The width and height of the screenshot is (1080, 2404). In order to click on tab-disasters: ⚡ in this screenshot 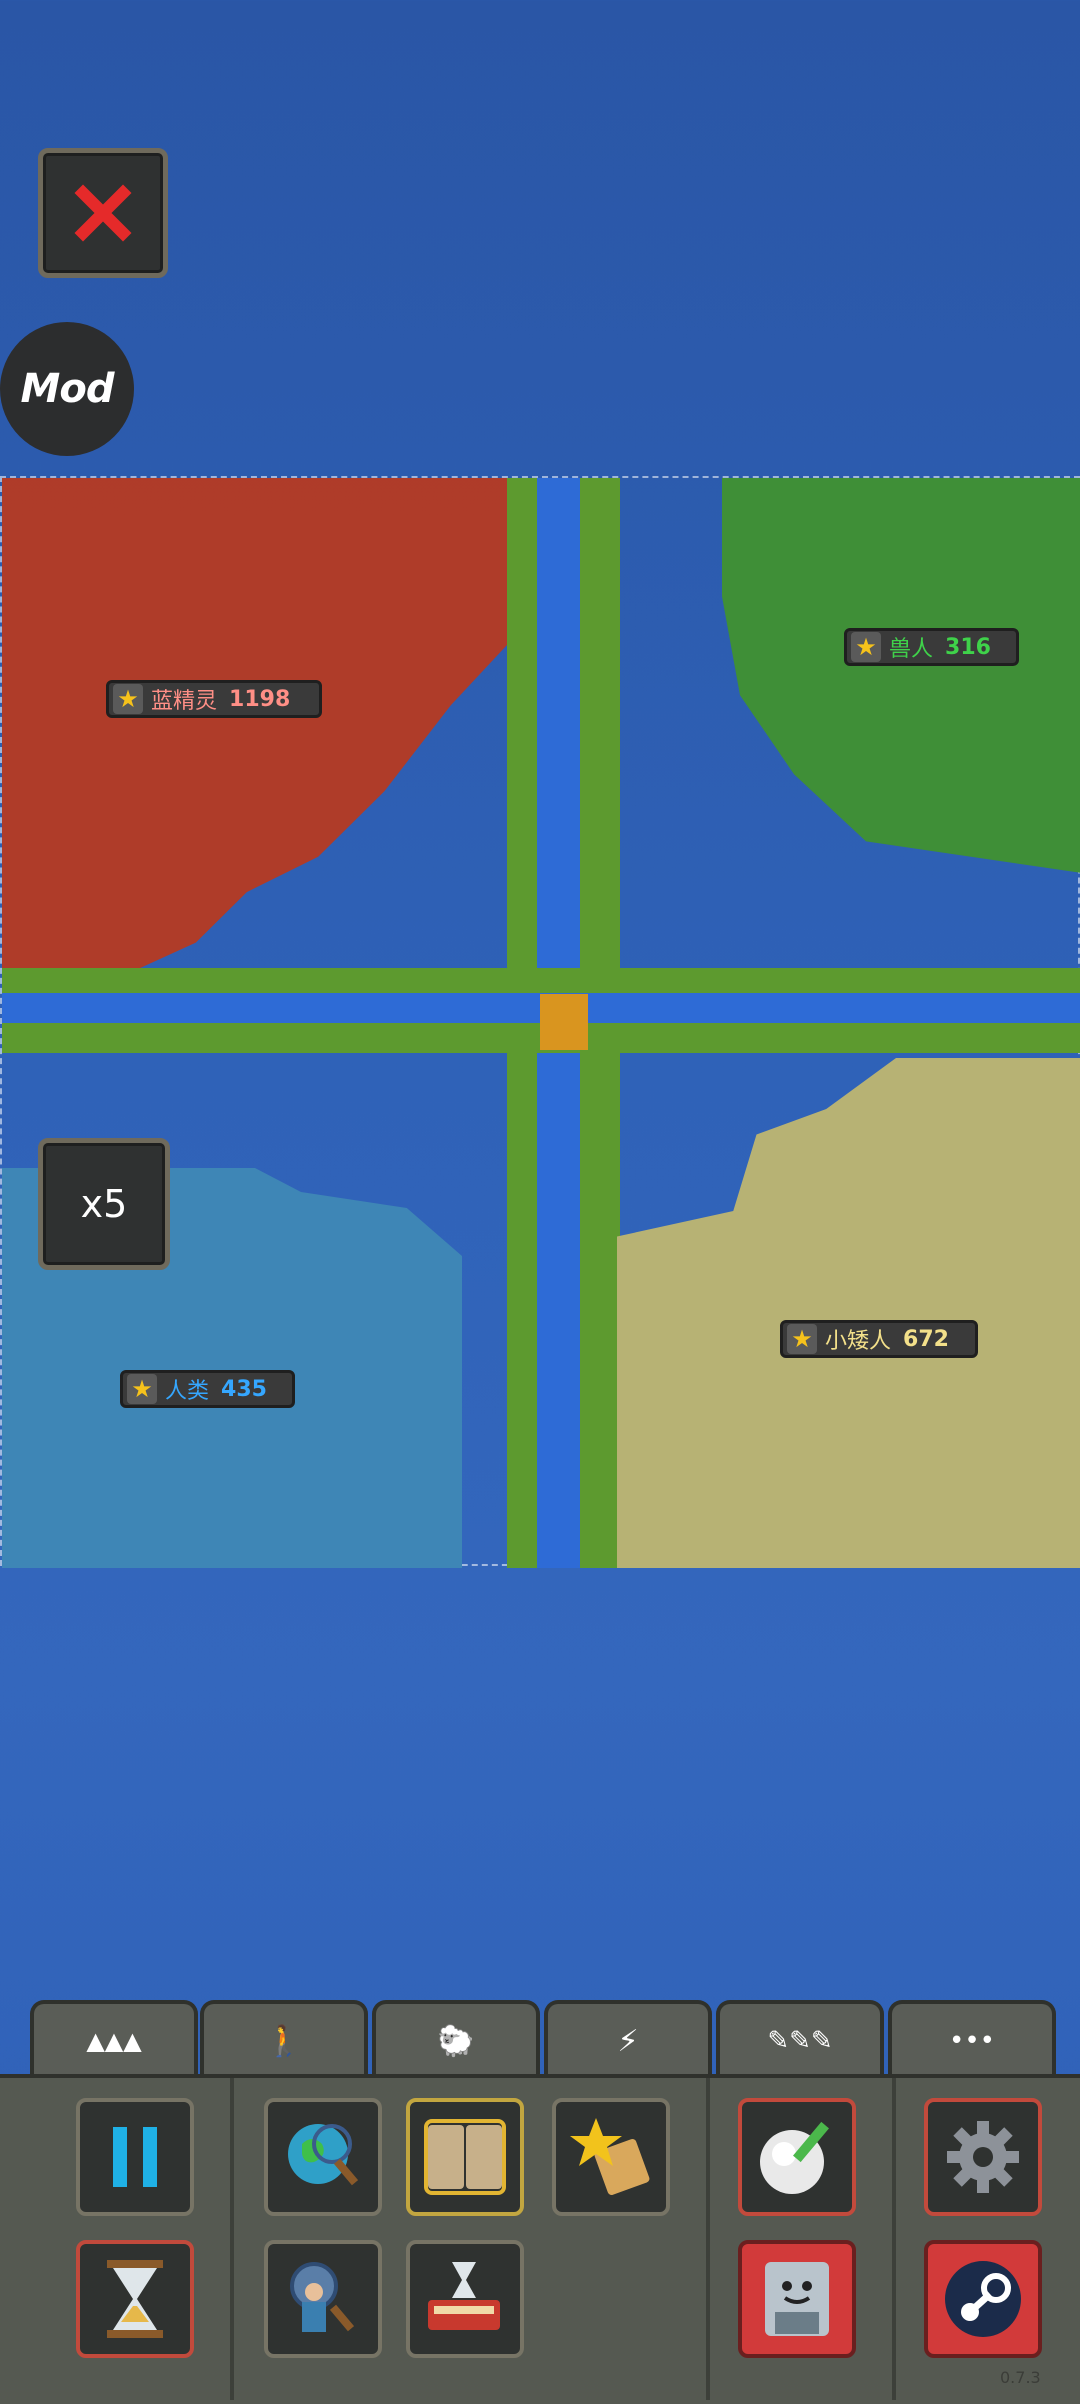, I will do `click(628, 2039)`.